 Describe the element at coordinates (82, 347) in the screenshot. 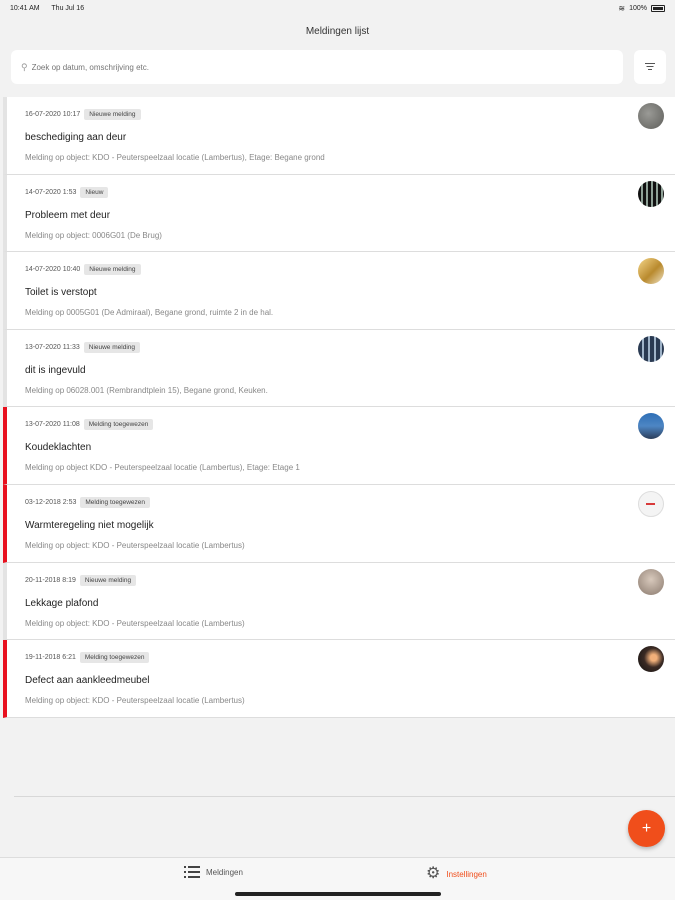

I see `item-meta: 13-07-2020 11:33 Nieuwe melding` at that location.